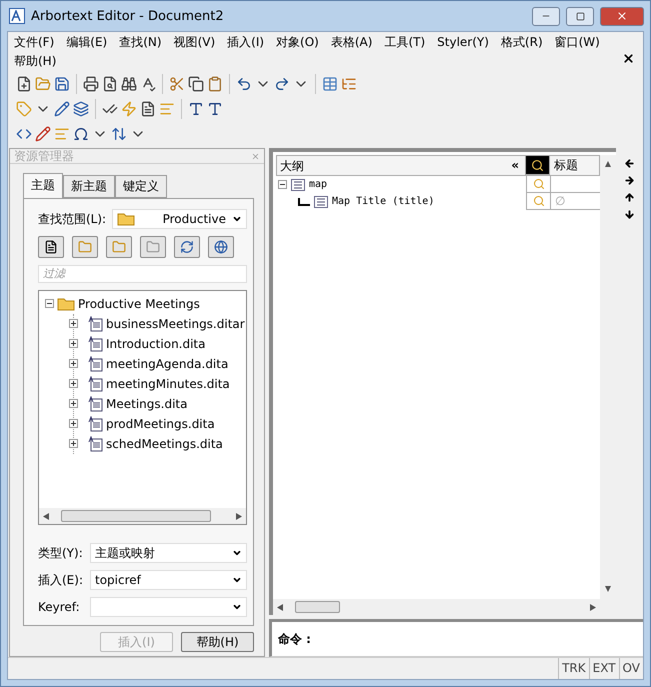 The width and height of the screenshot is (651, 687). Describe the element at coordinates (629, 197) in the screenshot. I see `arrow-up-icon` at that location.